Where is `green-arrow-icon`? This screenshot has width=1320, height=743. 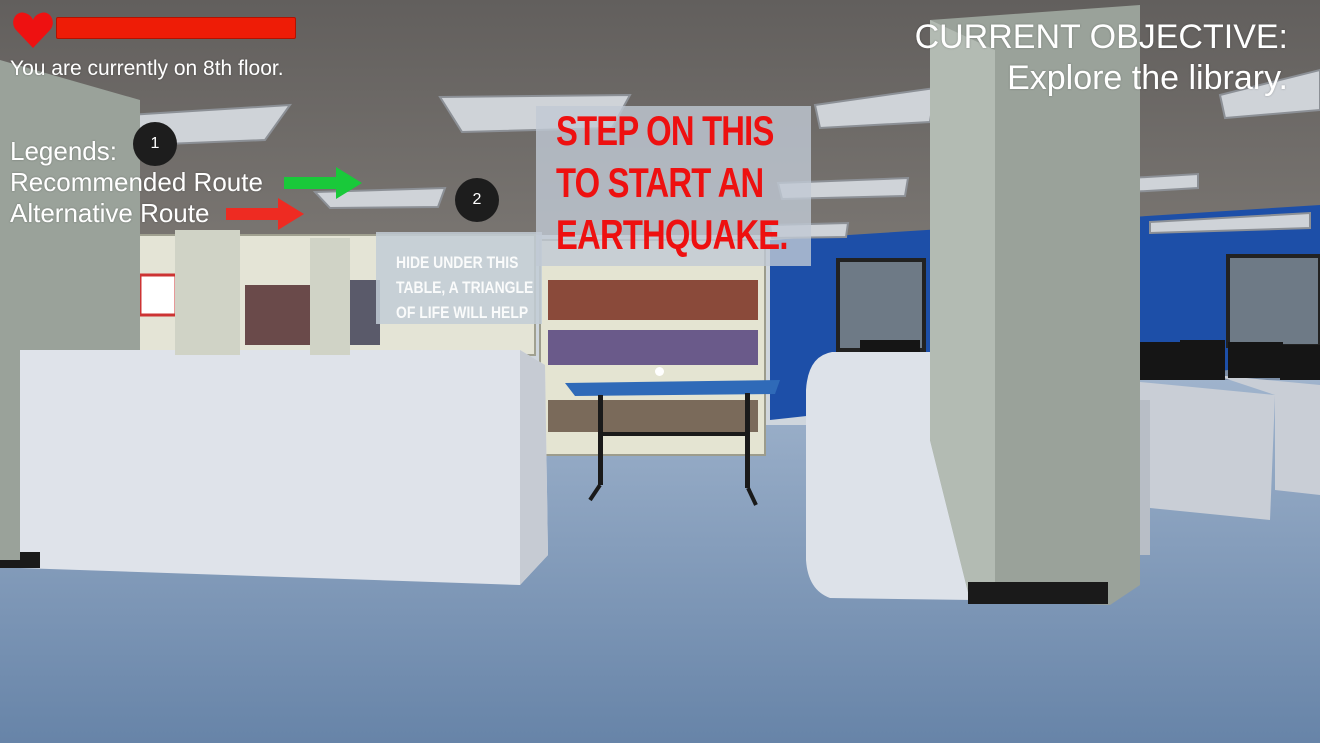 green-arrow-icon is located at coordinates (323, 183).